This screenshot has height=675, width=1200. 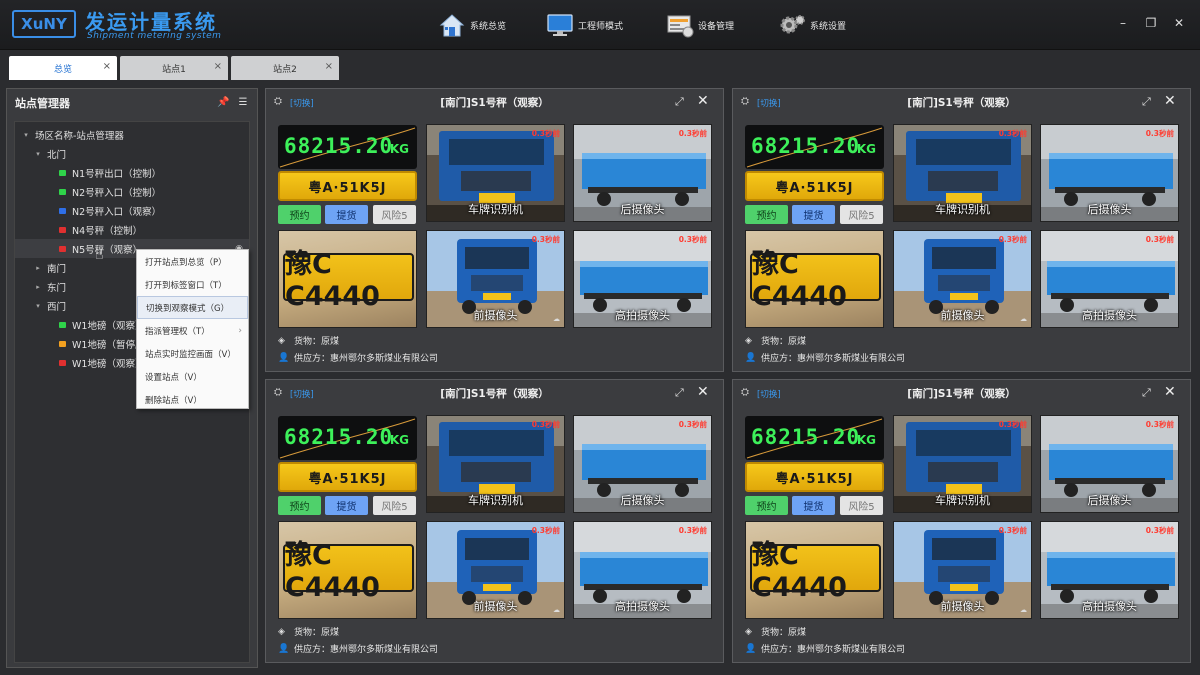 I want to click on context-menu-item: 切换到观察模式（G）, so click(x=192, y=307).